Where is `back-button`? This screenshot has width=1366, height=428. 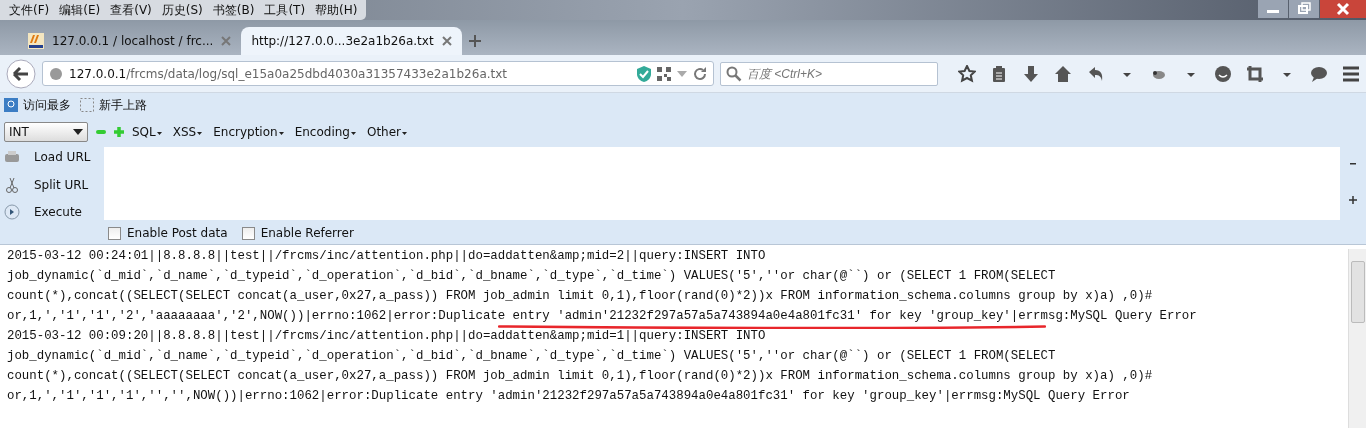
back-button is located at coordinates (21, 73).